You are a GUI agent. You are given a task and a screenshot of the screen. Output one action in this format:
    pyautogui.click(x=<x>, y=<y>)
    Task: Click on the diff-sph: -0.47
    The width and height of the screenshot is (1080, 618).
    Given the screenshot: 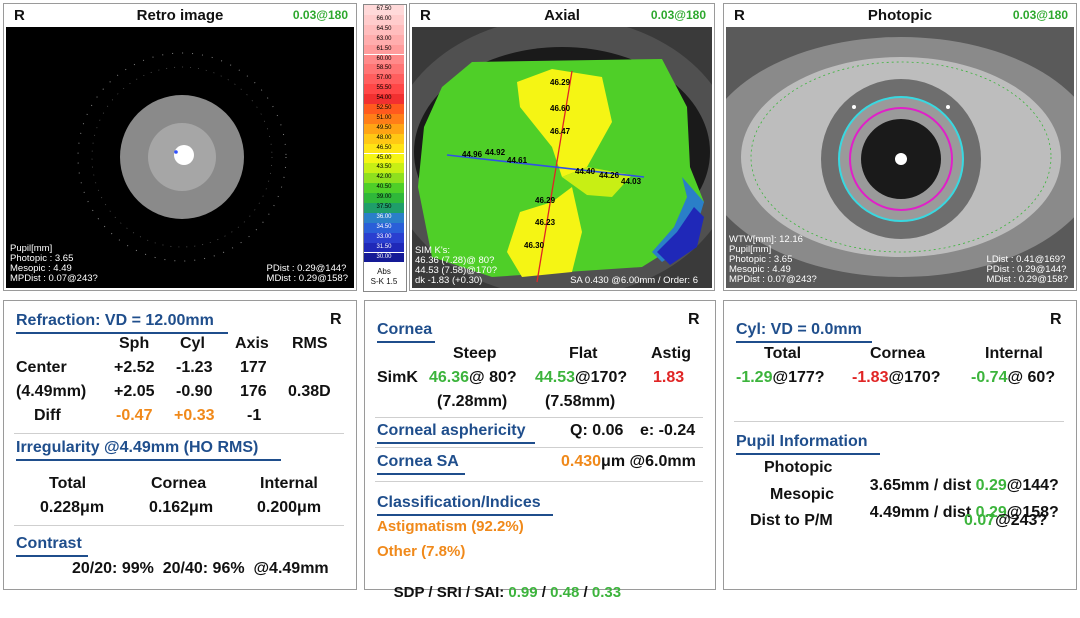 What is the action you would take?
    pyautogui.click(x=134, y=415)
    